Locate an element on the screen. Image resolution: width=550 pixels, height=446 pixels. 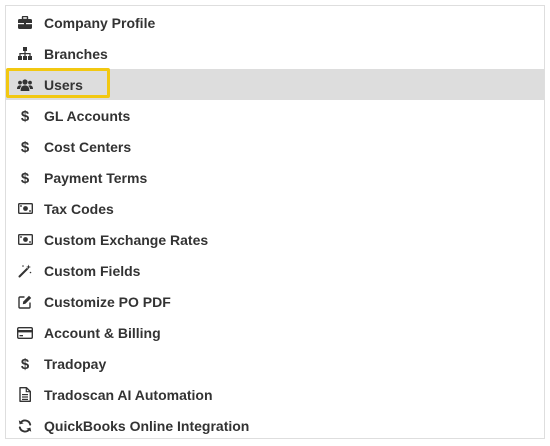
credit-card-icon is located at coordinates (25, 333).